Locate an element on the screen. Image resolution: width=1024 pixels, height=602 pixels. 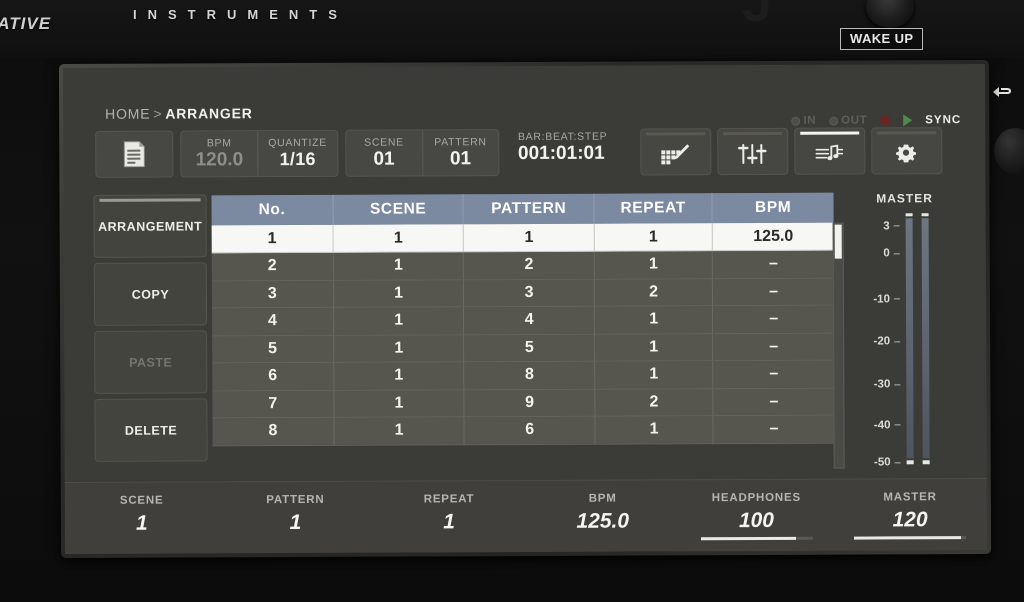
table-row: 4 1 4 1– is located at coordinates (523, 320).